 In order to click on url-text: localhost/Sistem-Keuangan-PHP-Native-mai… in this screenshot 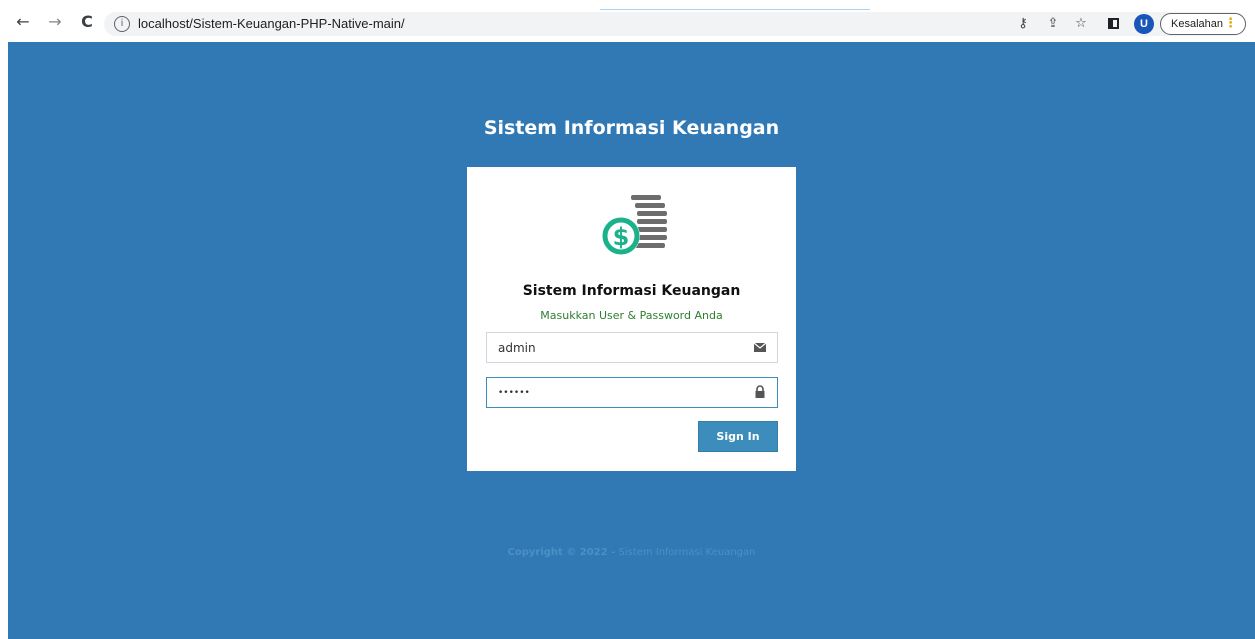, I will do `click(271, 24)`.